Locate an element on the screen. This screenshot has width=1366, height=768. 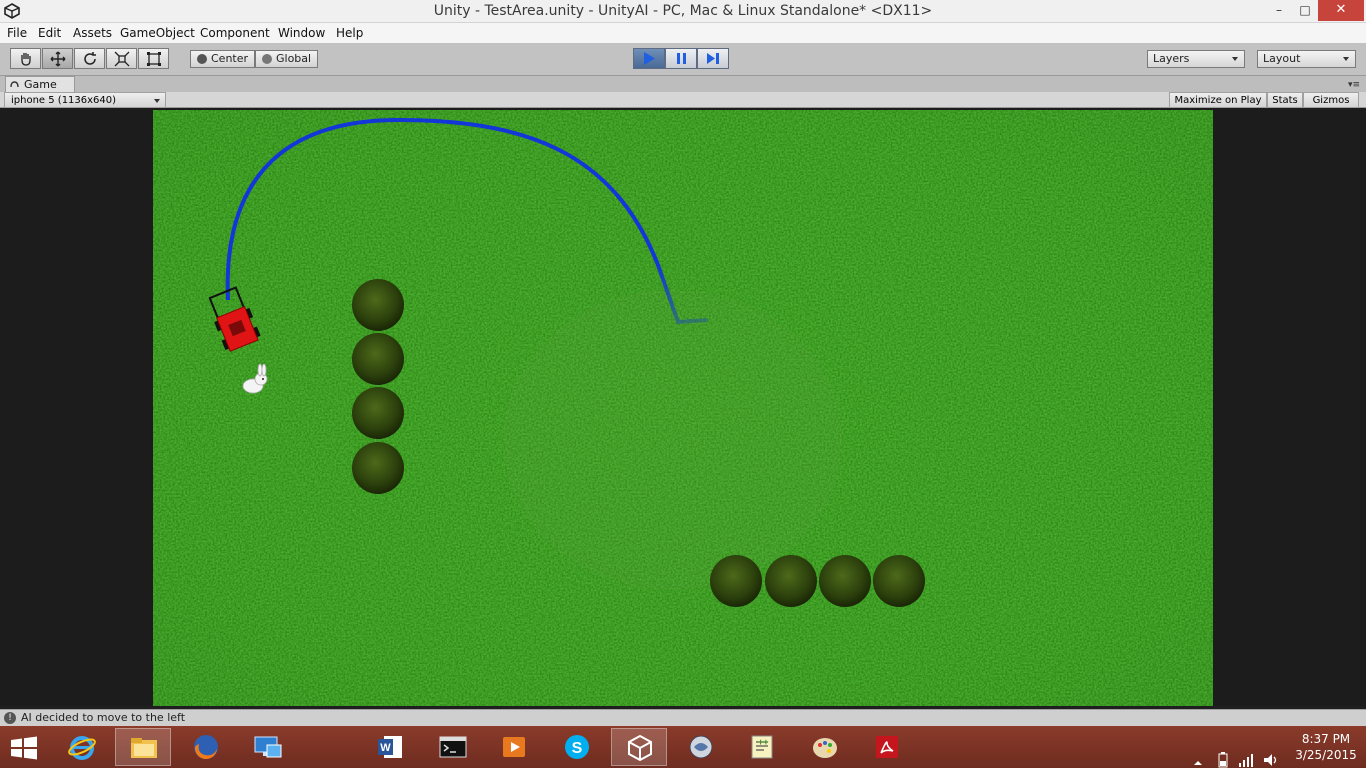
taskbar-unity is located at coordinates (639, 747).